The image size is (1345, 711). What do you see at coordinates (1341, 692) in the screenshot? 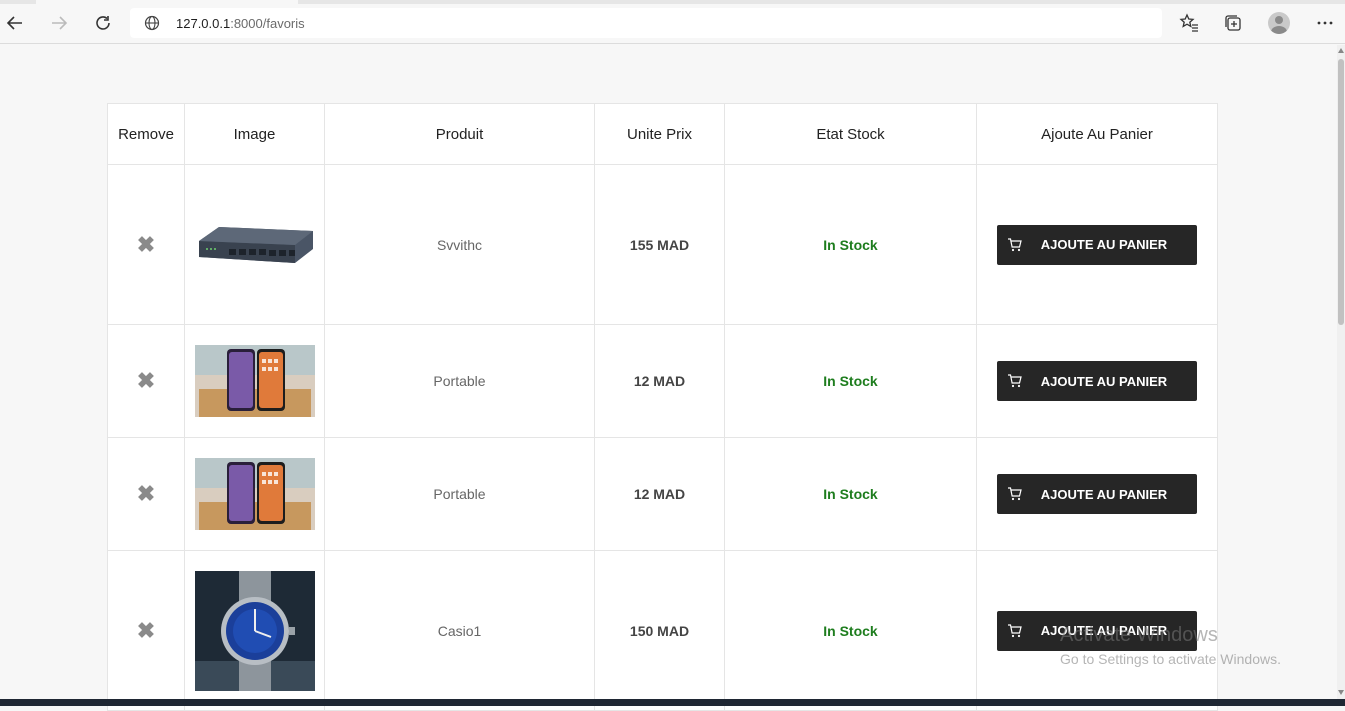
I see `scroll-down-icon` at bounding box center [1341, 692].